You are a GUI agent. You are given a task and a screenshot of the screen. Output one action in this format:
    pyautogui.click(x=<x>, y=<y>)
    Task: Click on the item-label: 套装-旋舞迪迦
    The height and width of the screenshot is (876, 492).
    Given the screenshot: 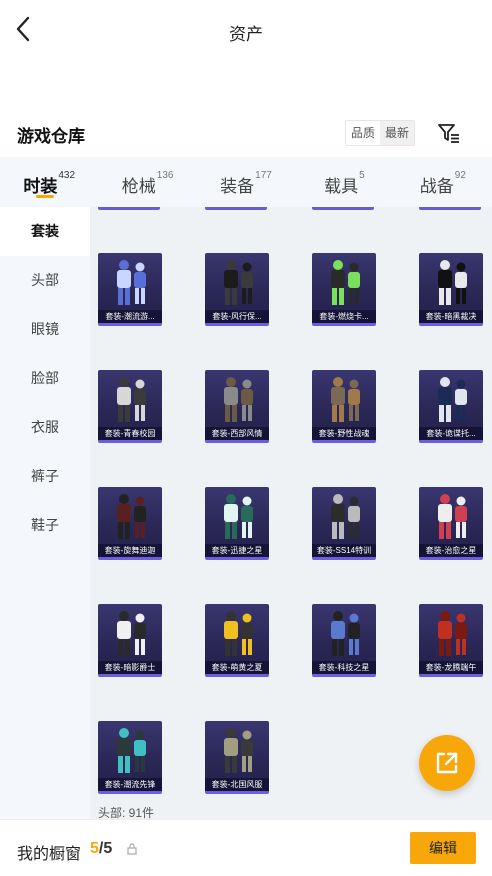 What is the action you would take?
    pyautogui.click(x=130, y=550)
    